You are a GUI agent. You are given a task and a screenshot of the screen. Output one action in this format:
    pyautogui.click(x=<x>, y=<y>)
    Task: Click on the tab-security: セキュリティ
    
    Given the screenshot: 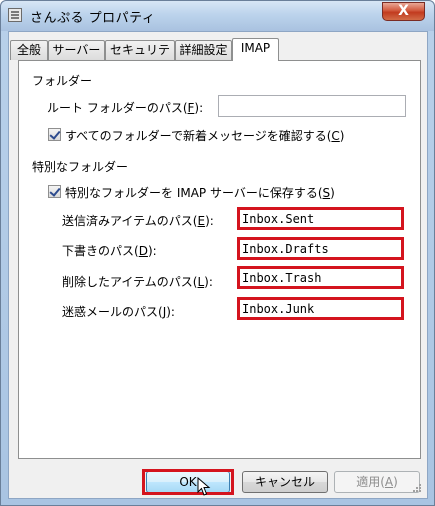 What is the action you would take?
    pyautogui.click(x=140, y=57)
    